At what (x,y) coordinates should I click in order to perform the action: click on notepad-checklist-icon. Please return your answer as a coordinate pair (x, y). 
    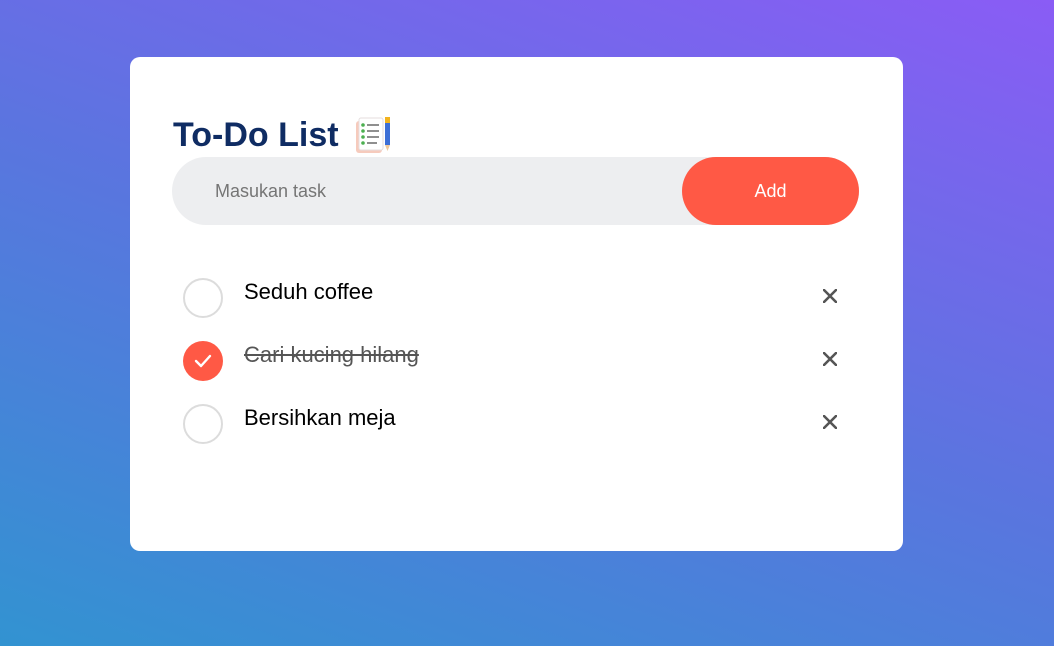
    Looking at the image, I should click on (372, 135).